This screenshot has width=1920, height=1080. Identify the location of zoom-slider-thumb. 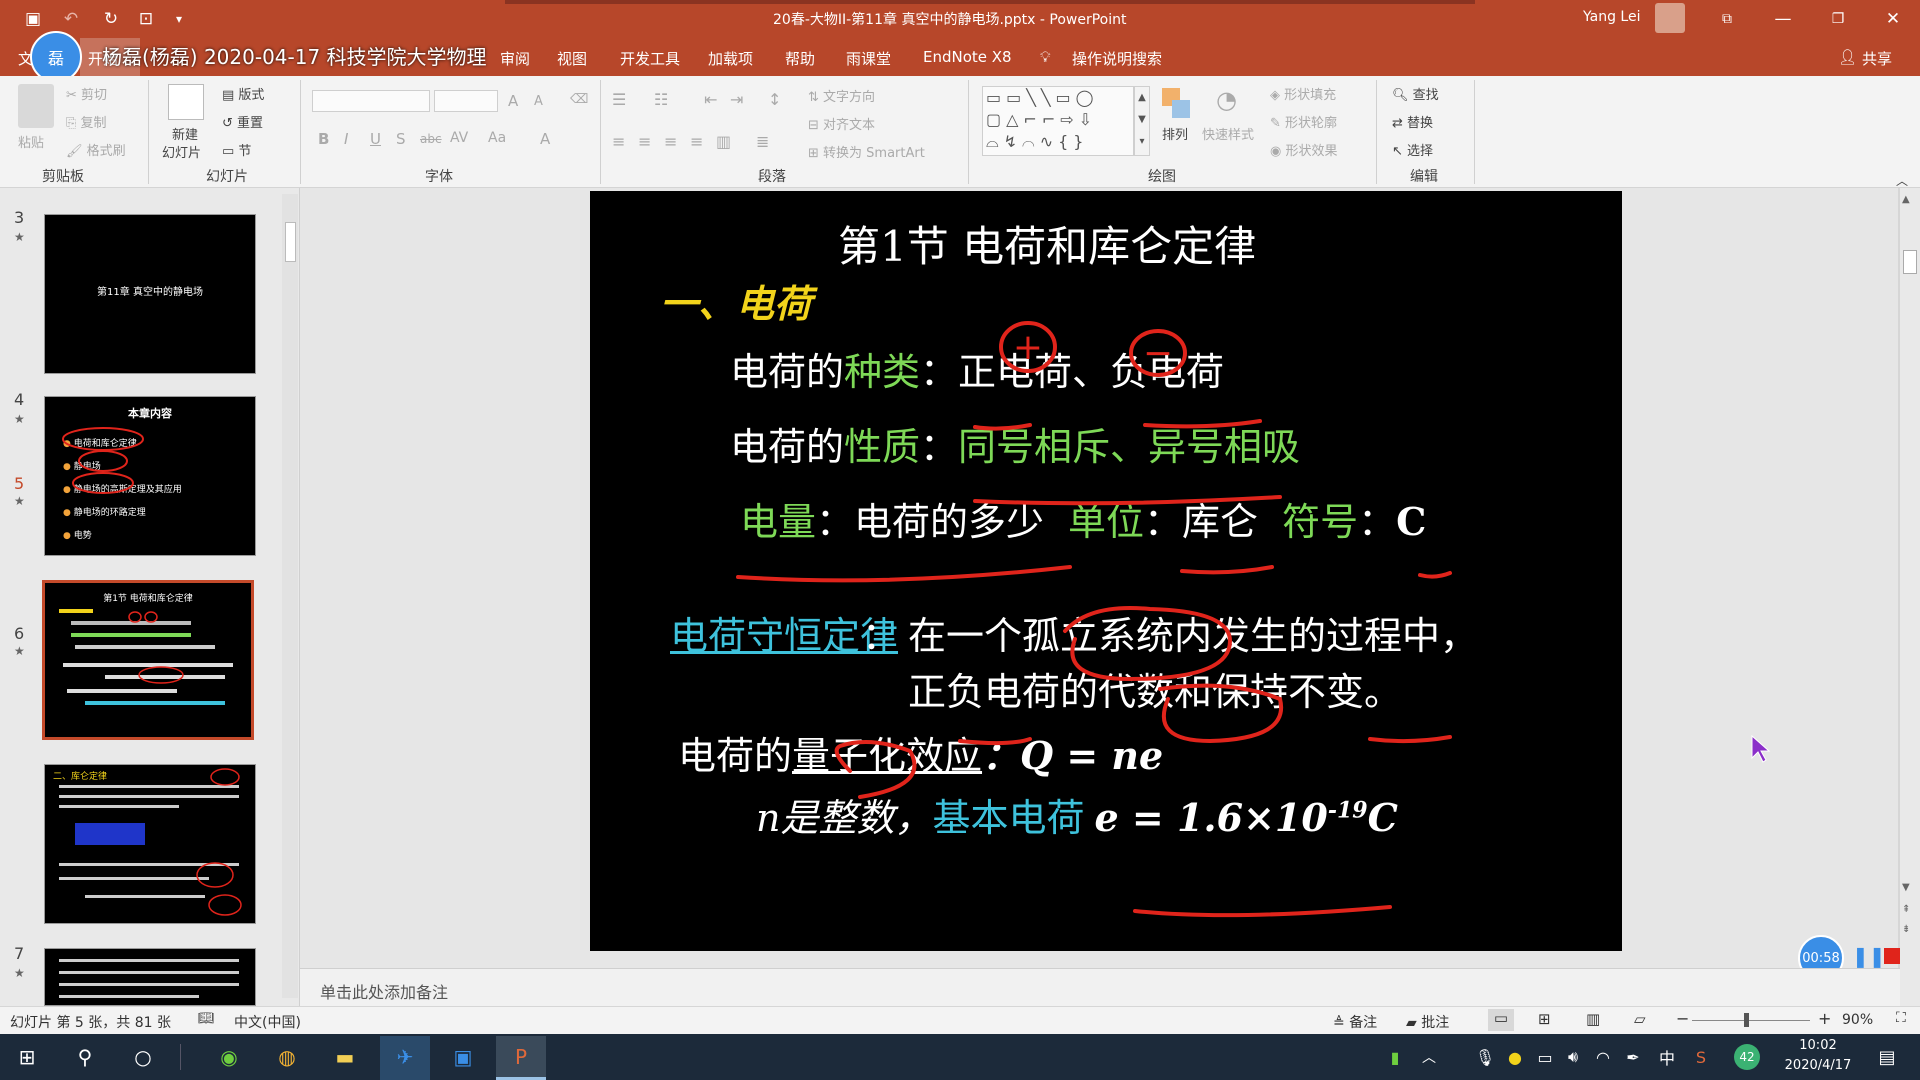
(1746, 1020).